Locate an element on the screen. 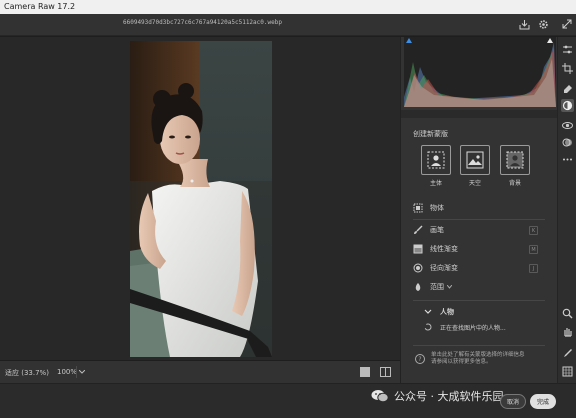 The height and width of the screenshot is (418, 576). create-mask-title: 创建新蒙版 is located at coordinates (430, 134).